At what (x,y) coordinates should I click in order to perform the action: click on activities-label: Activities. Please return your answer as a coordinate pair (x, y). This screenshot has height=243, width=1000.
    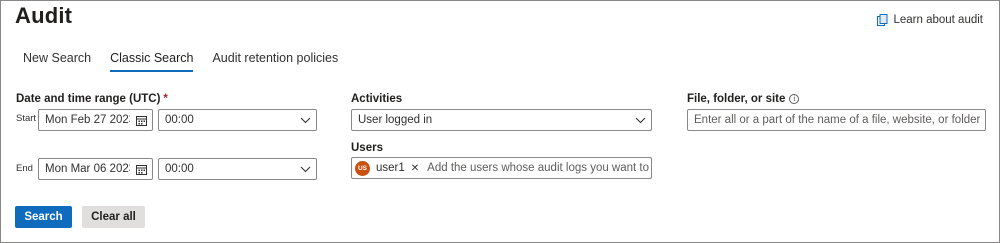
    Looking at the image, I should click on (377, 99).